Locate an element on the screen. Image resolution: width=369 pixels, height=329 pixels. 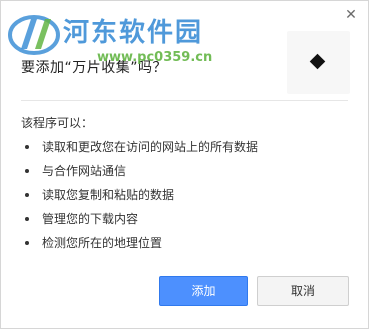
permission-item: 读取您复制和粘贴的数据 is located at coordinates (139, 195).